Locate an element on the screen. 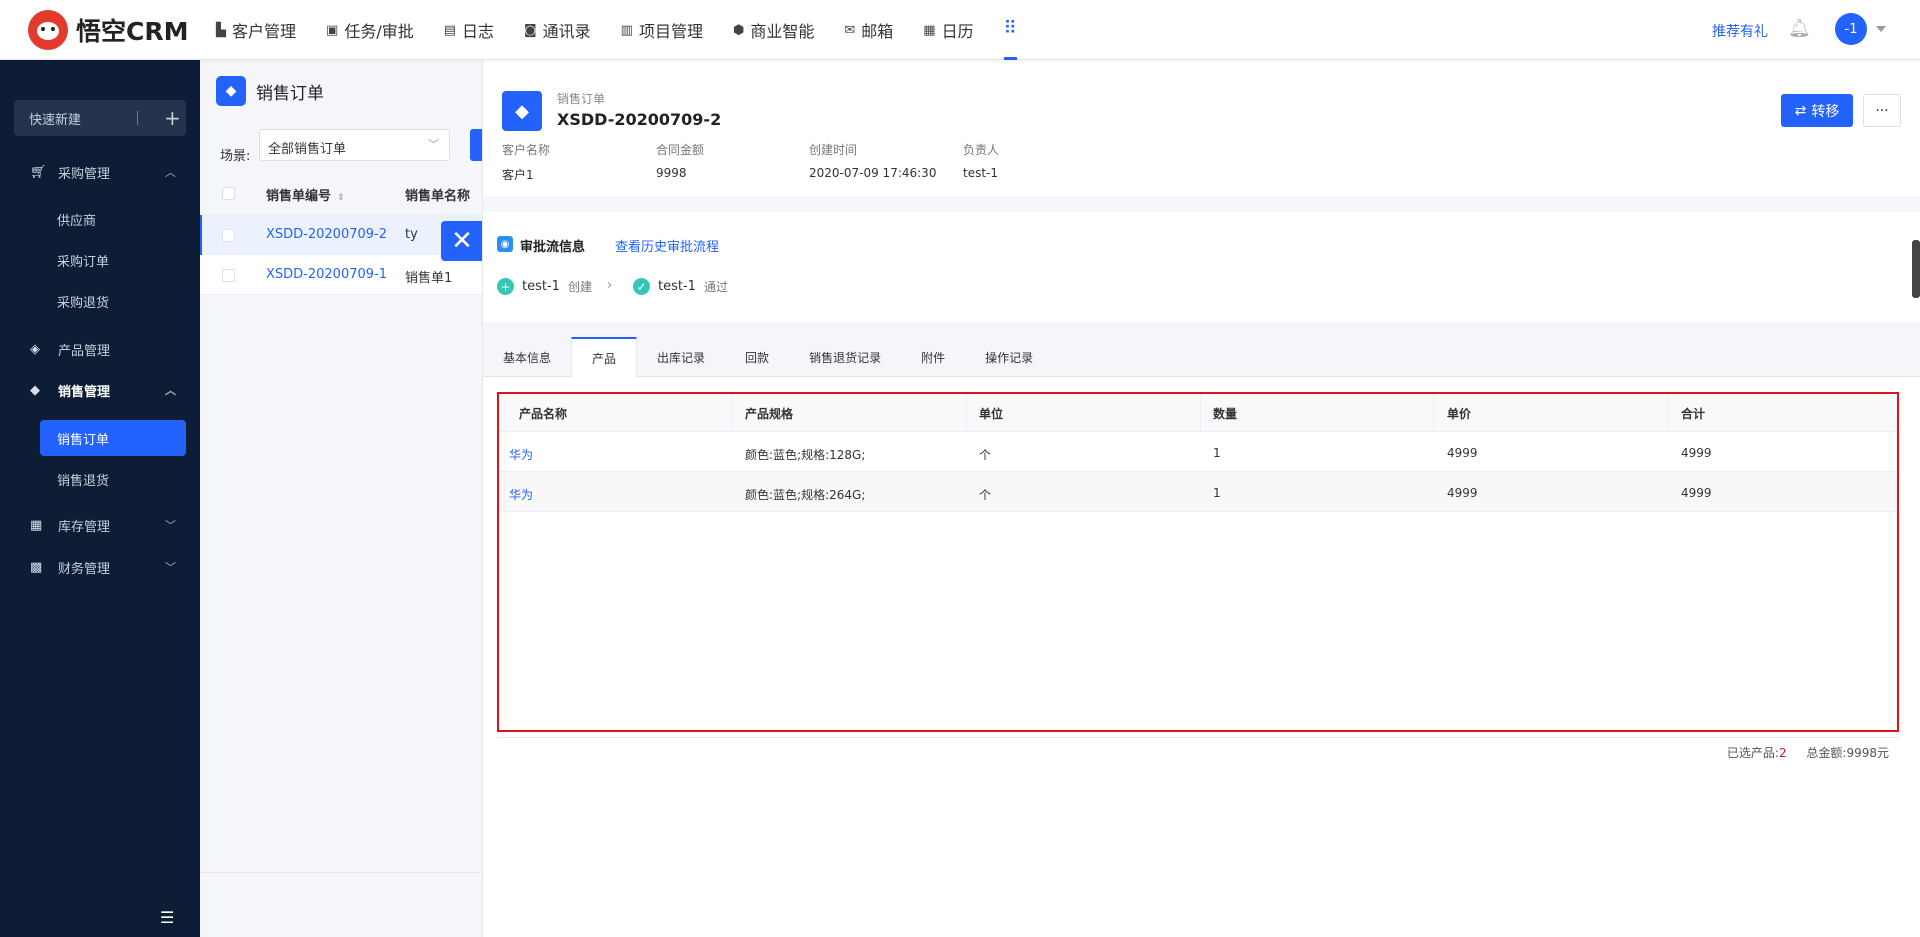 Image resolution: width=1920 pixels, height=937 pixels. nav-contacts: ◙ 通讯录 is located at coordinates (557, 30).